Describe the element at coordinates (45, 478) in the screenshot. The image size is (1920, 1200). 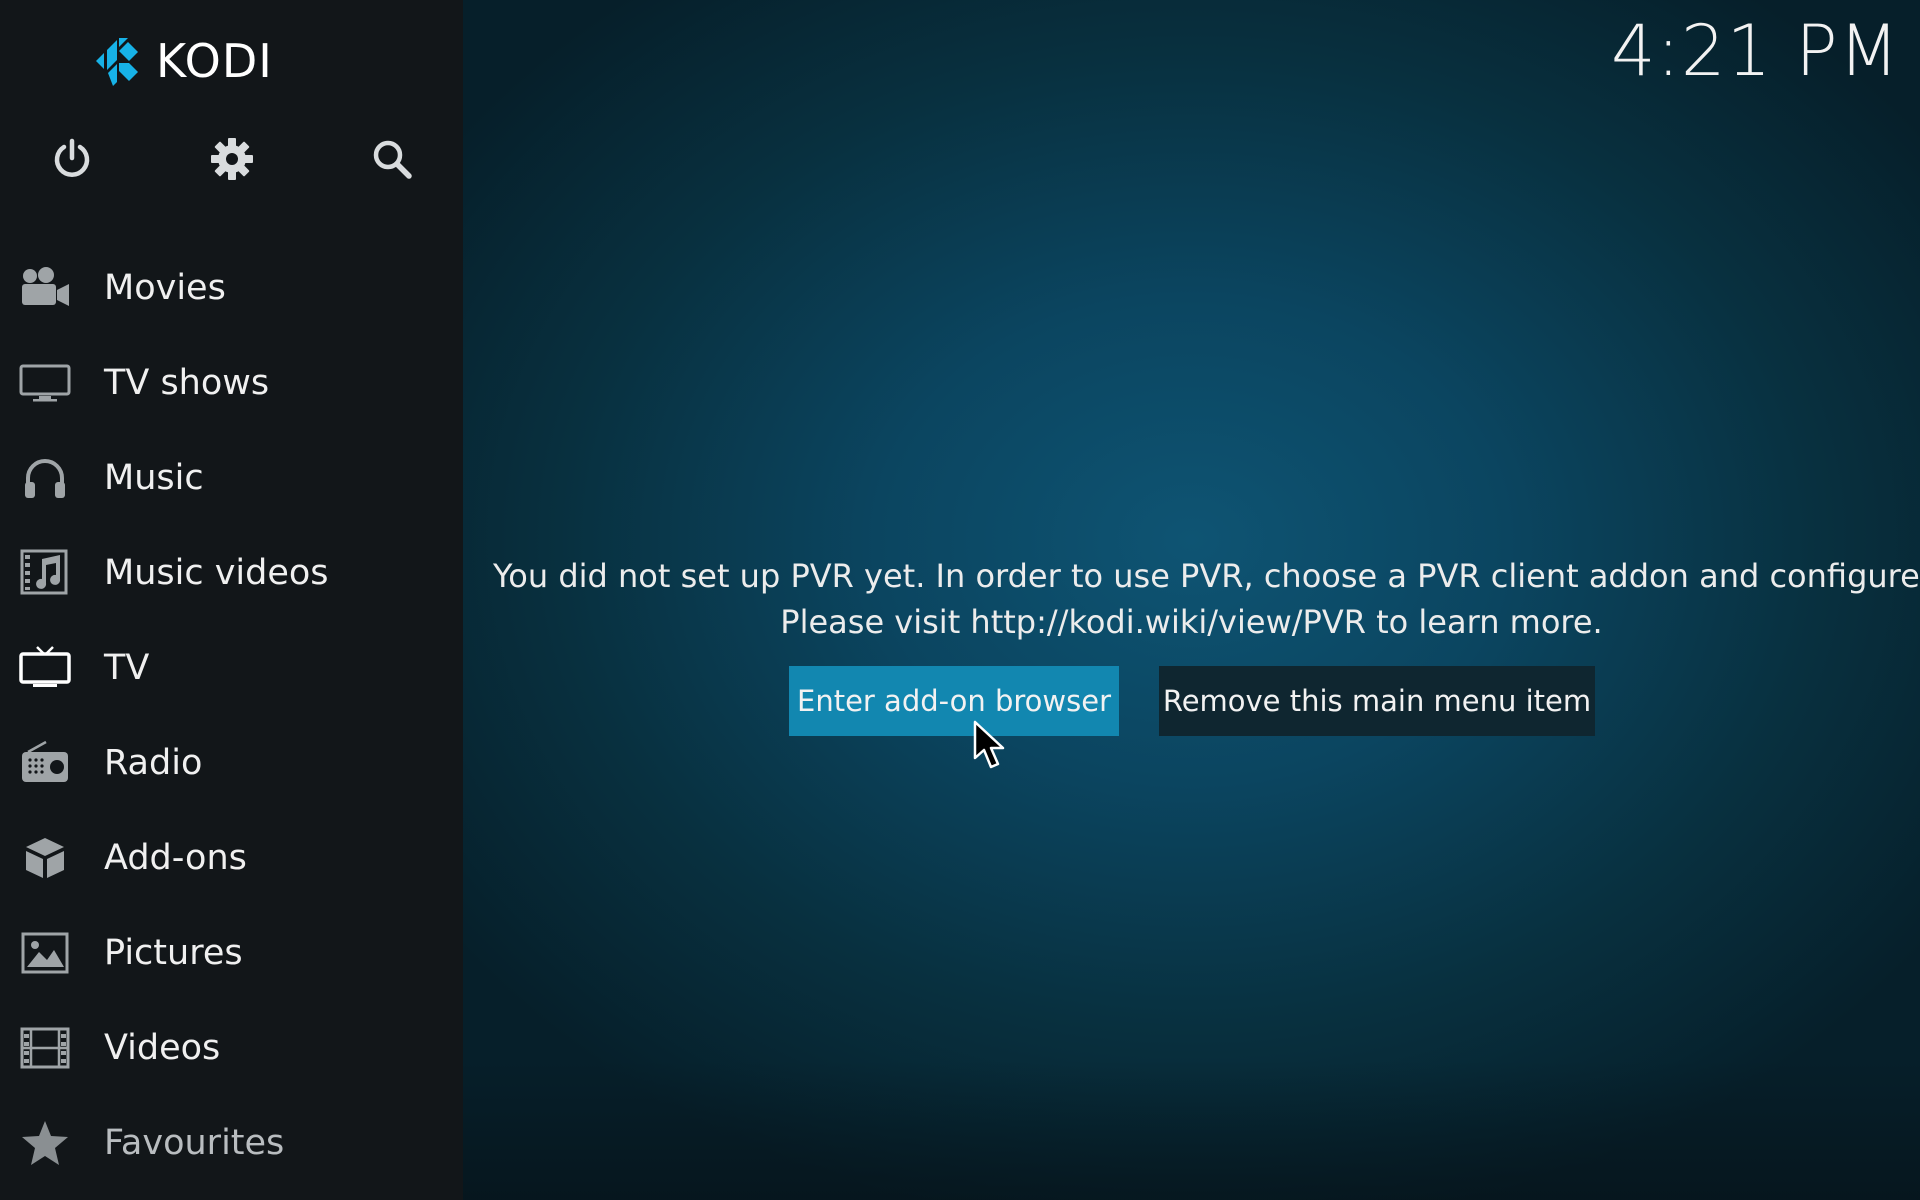
I see `headphones-icon` at that location.